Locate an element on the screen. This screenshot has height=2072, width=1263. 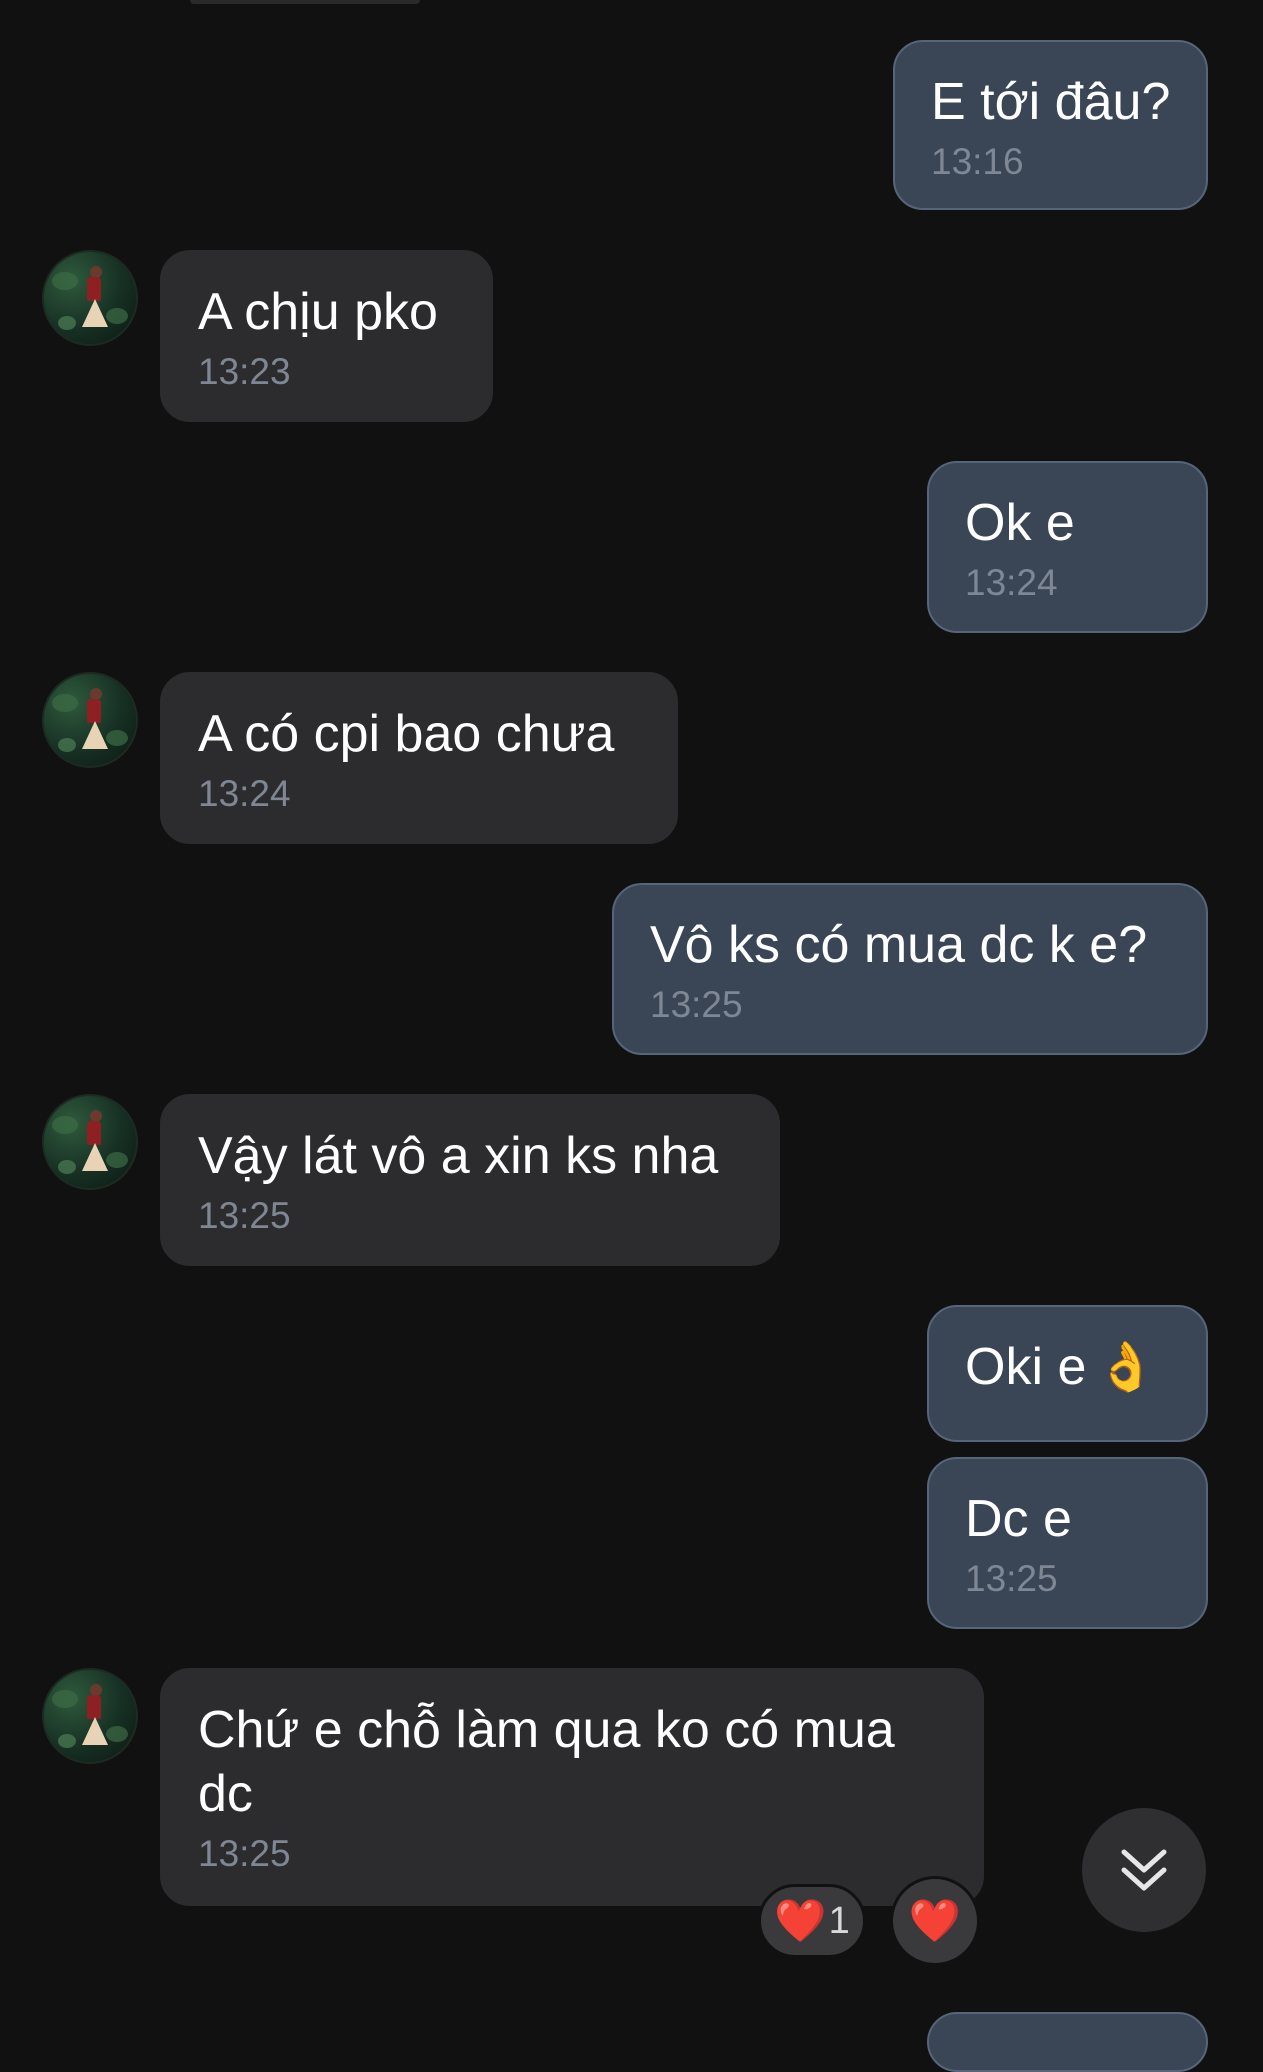
sent-message-bubble-partial is located at coordinates (1067, 2042).